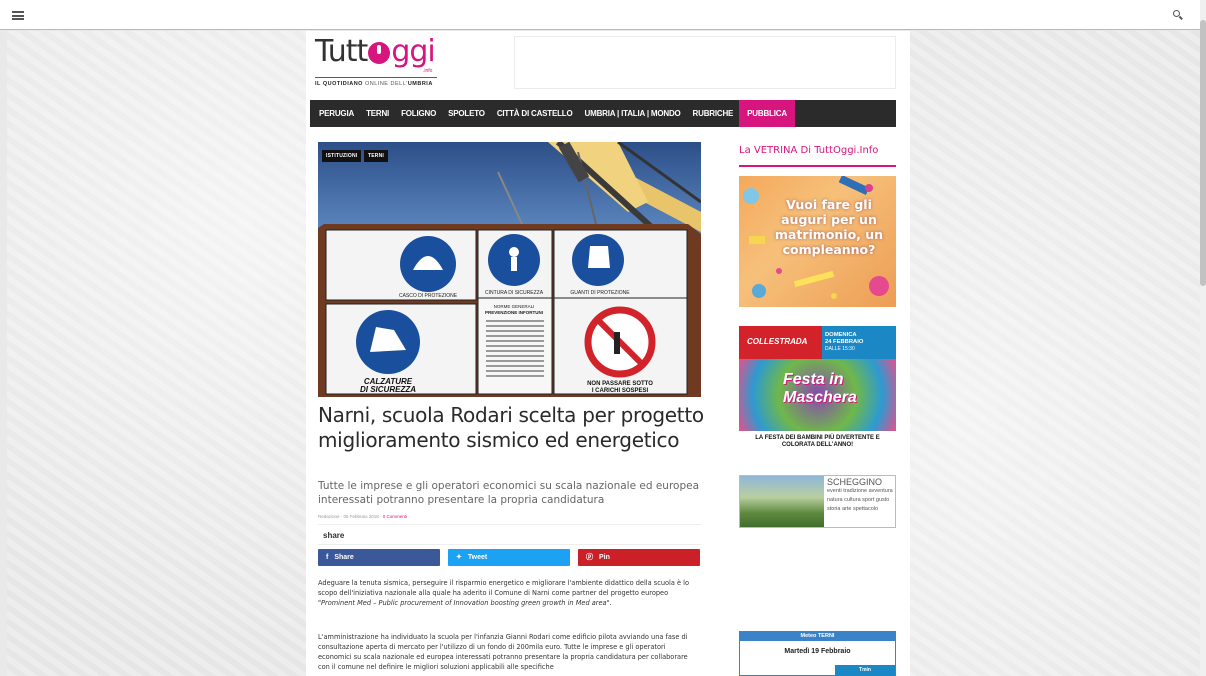  Describe the element at coordinates (379, 557) in the screenshot. I see `facebook-share-button: f Share` at that location.